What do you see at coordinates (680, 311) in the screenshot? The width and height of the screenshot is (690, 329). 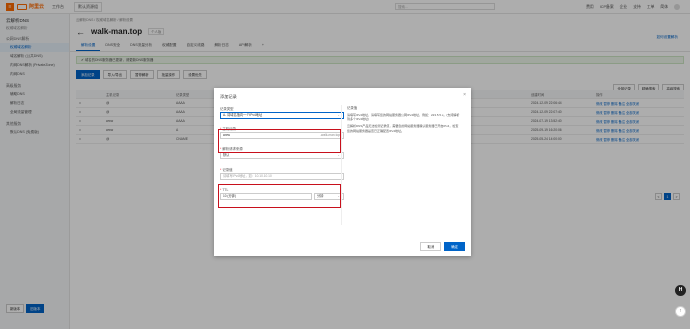 I see `back-to-top-icon: ↑` at bounding box center [680, 311].